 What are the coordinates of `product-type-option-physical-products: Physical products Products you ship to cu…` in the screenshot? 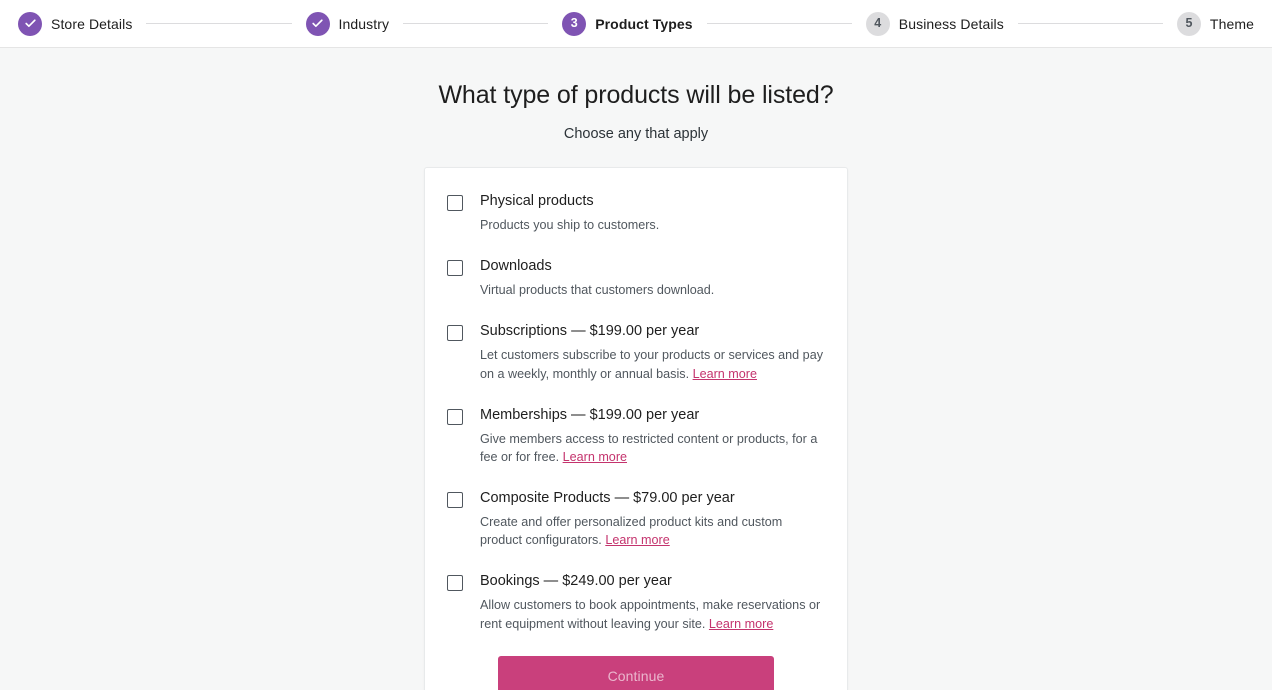 It's located at (636, 213).